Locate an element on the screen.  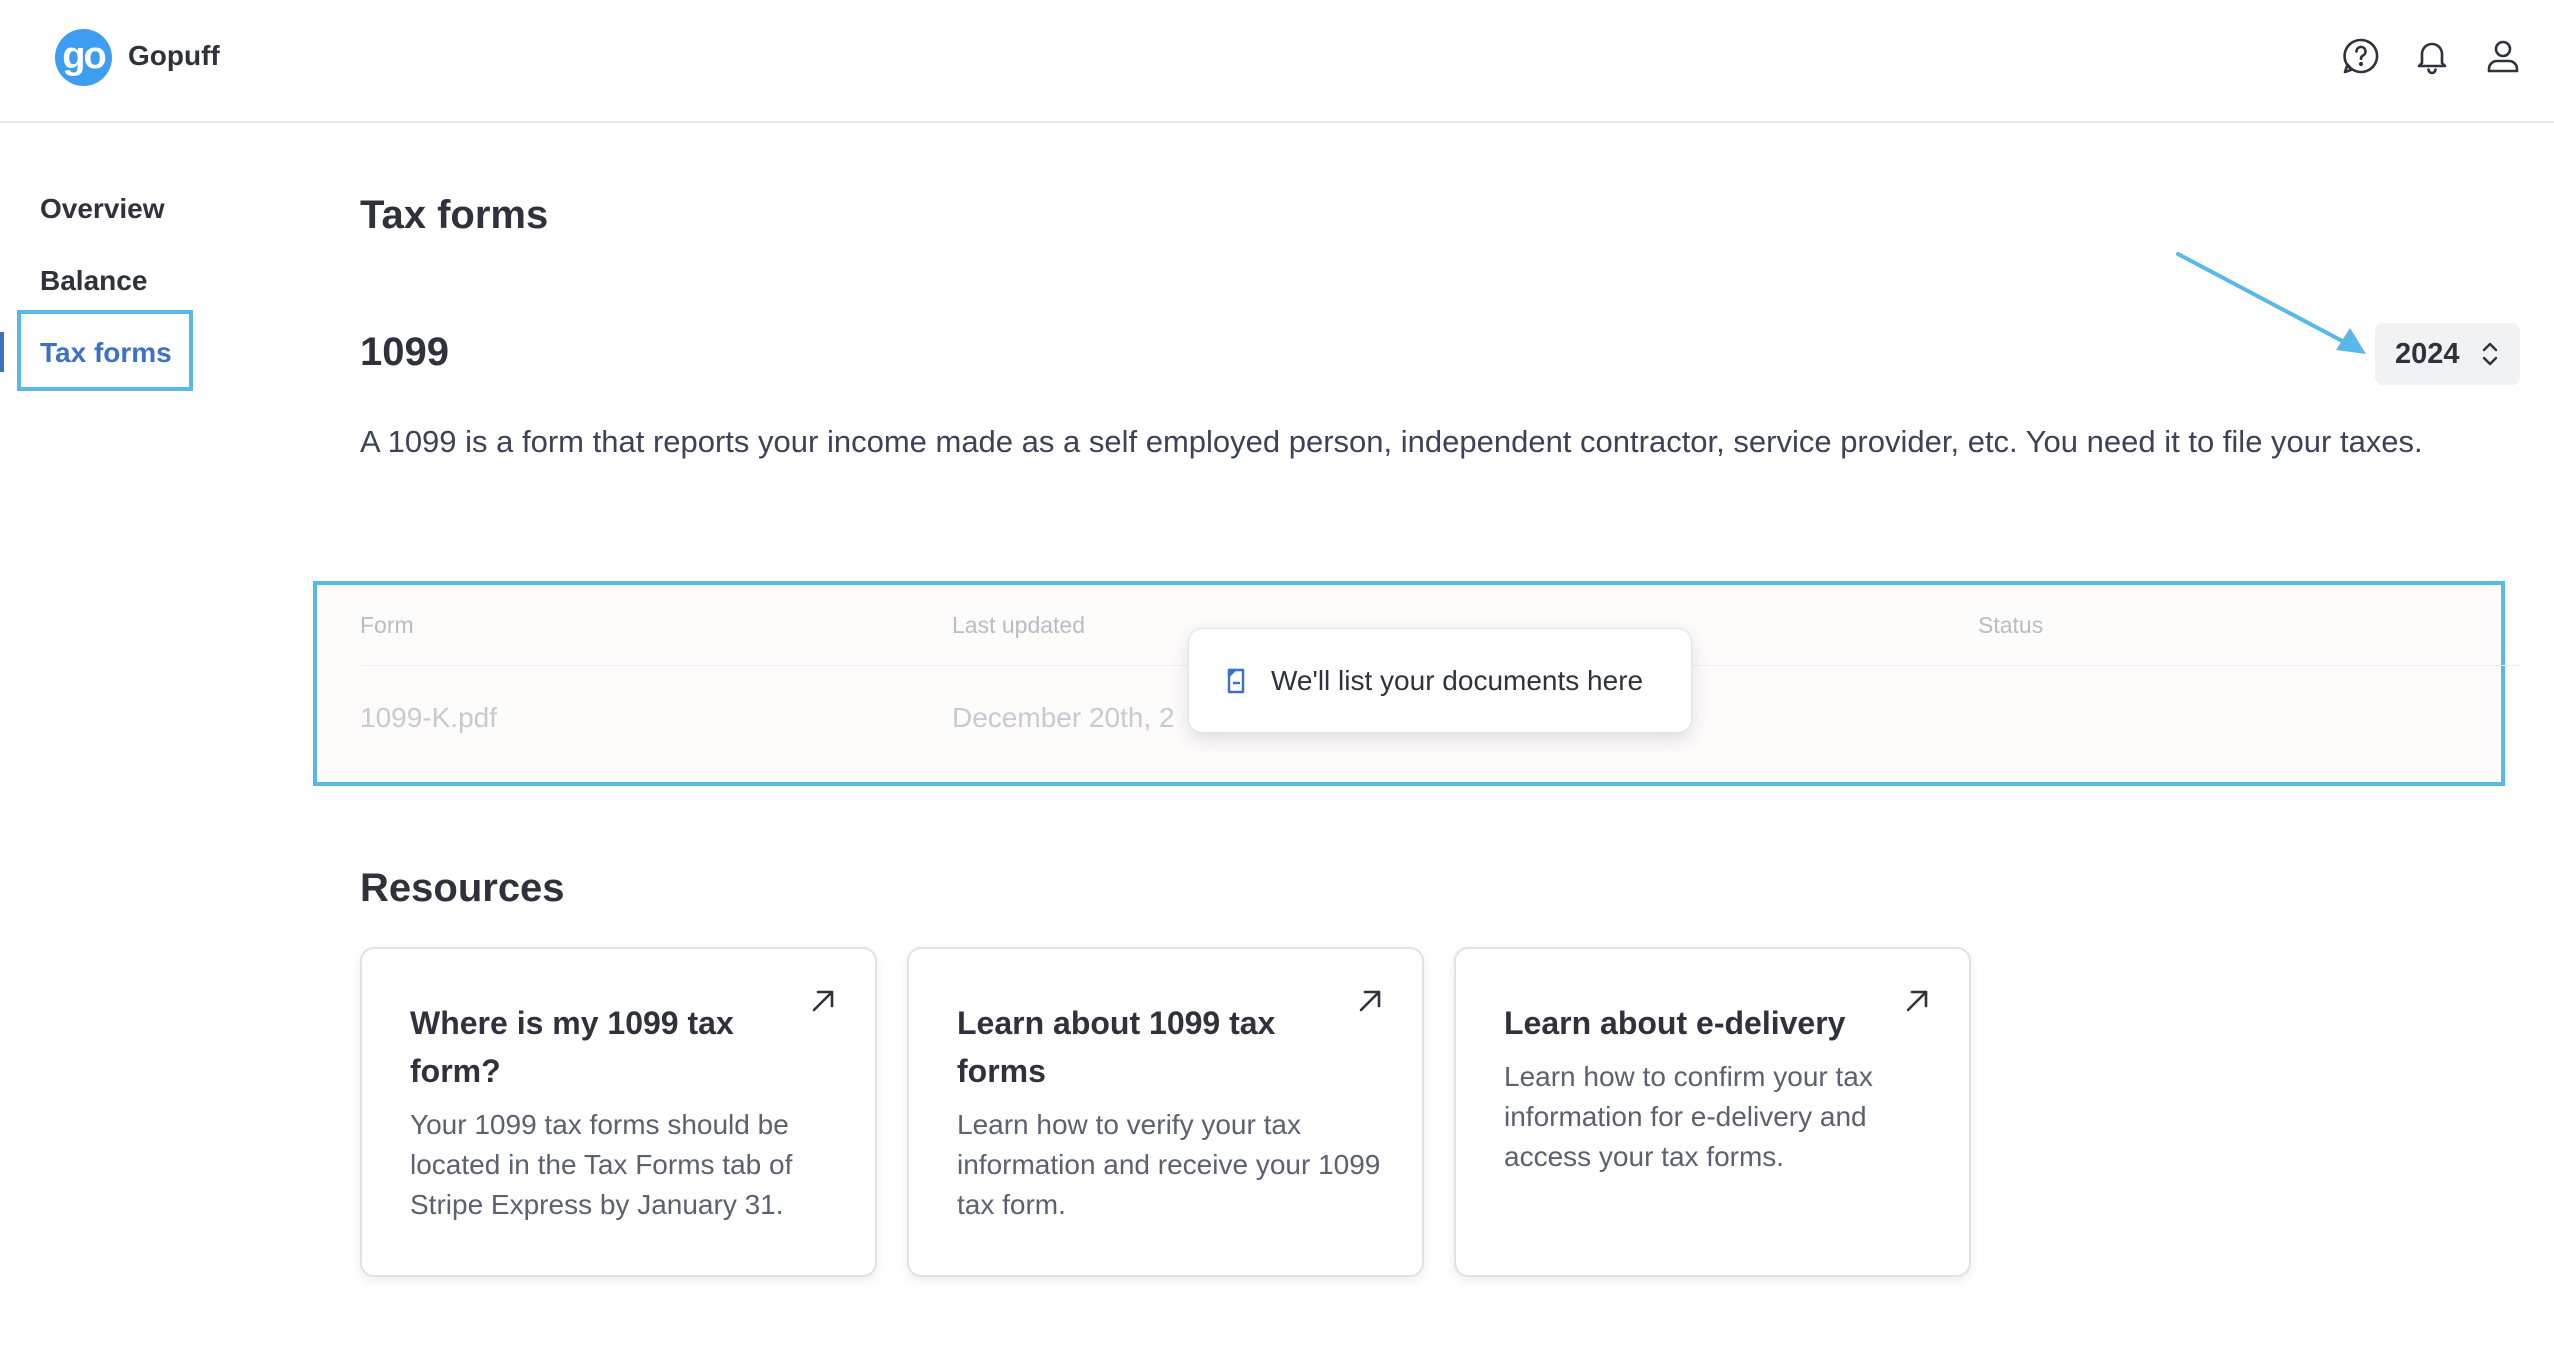
empty-documents-tooltip: We'll list your documents here is located at coordinates (1440, 680).